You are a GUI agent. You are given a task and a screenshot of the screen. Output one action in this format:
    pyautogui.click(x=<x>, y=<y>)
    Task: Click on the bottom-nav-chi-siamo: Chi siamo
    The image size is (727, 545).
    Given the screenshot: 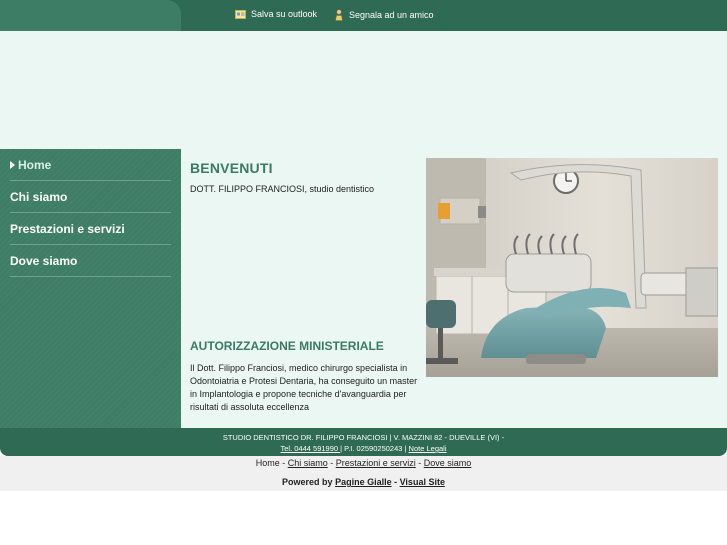 What is the action you would take?
    pyautogui.click(x=308, y=463)
    